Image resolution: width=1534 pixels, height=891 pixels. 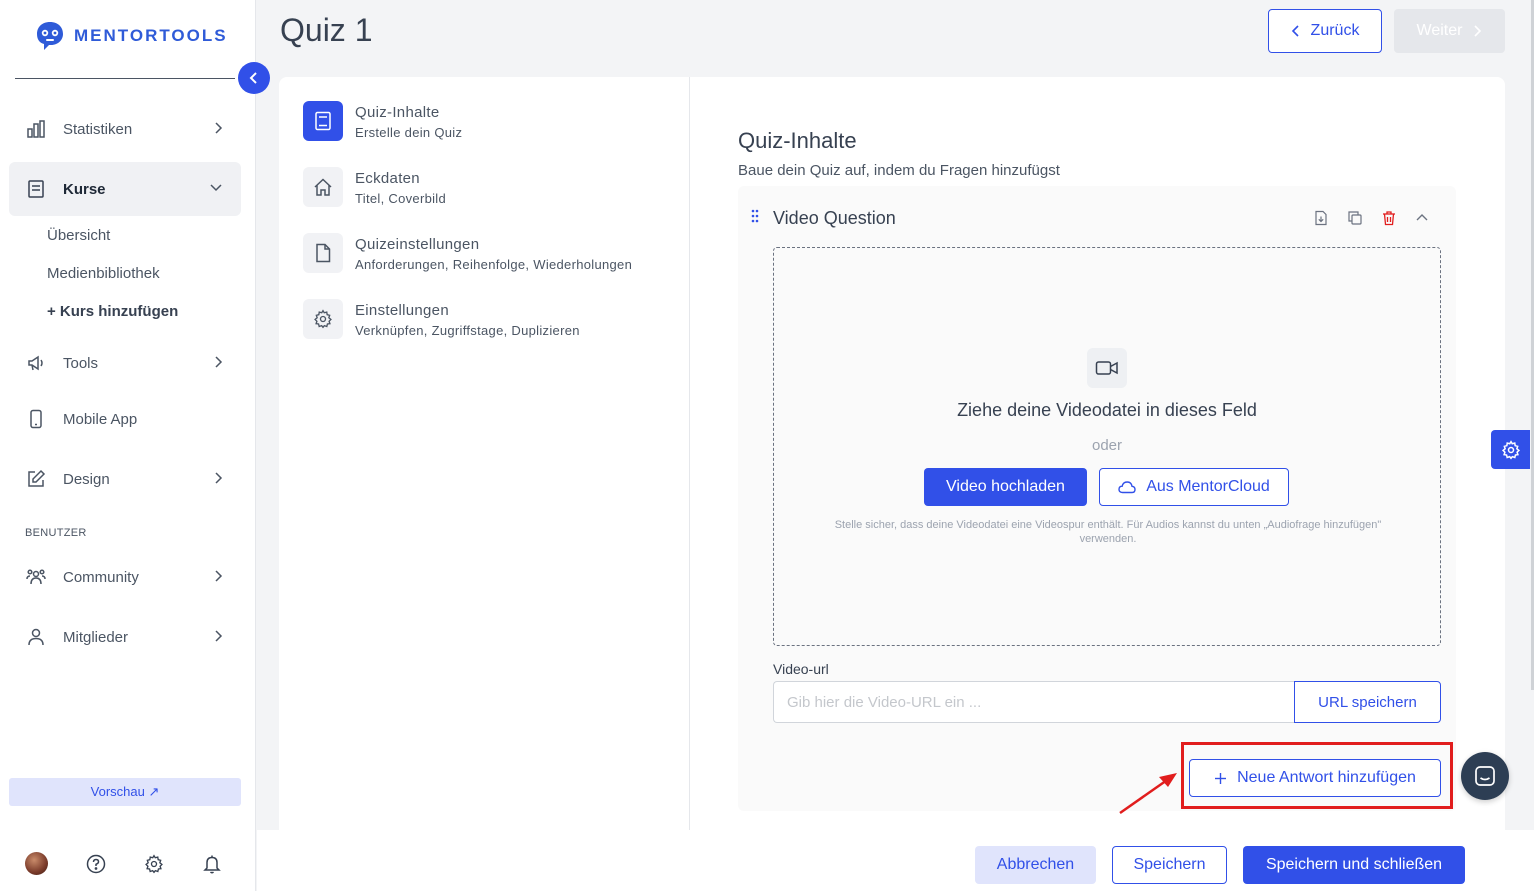 What do you see at coordinates (1354, 865) in the screenshot?
I see `save-and-close-button: Speichern und schließen` at bounding box center [1354, 865].